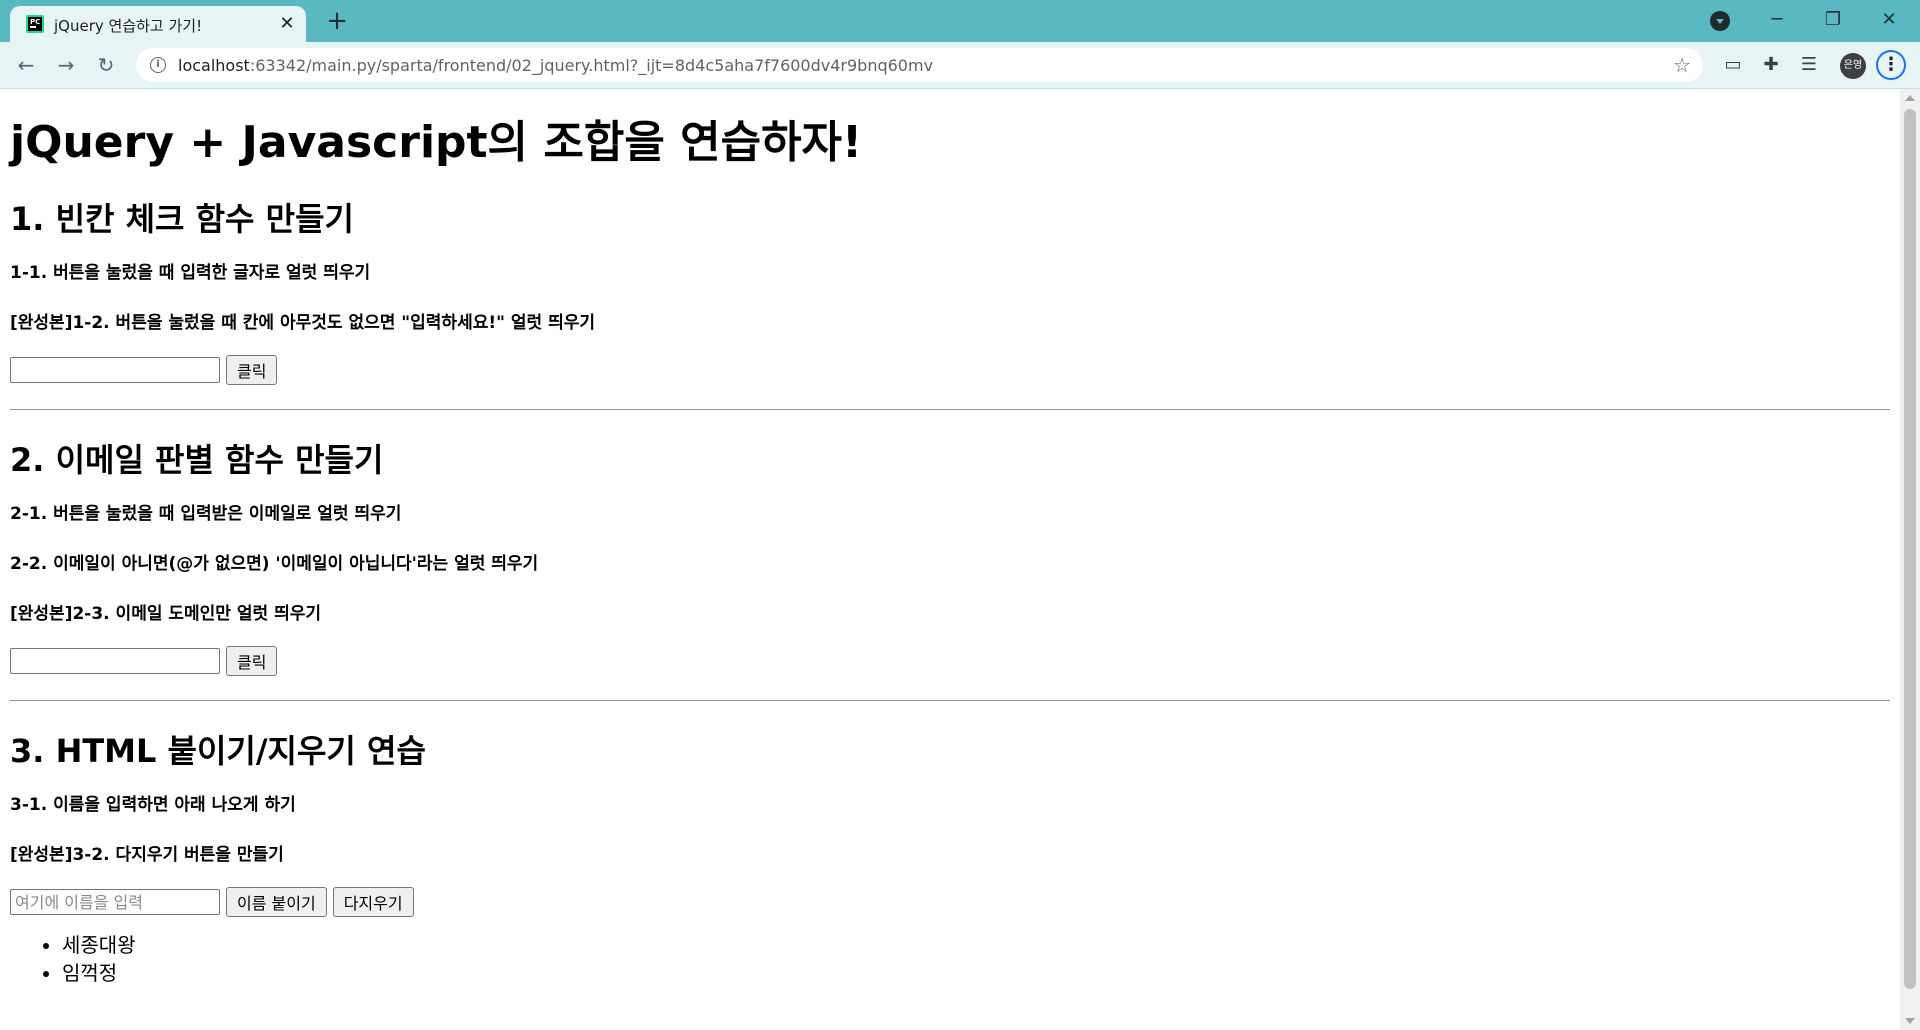  I want to click on browser-tab: PC jQuery 연습하고 가기! ✕, so click(158, 24).